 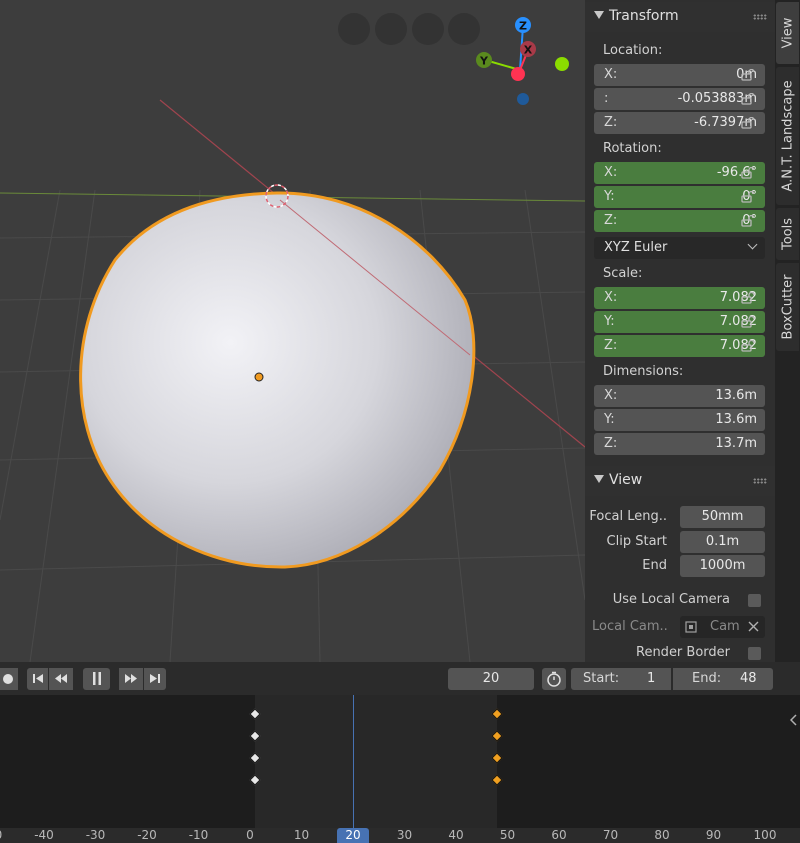 I want to click on rewind-icon, so click(x=61, y=678).